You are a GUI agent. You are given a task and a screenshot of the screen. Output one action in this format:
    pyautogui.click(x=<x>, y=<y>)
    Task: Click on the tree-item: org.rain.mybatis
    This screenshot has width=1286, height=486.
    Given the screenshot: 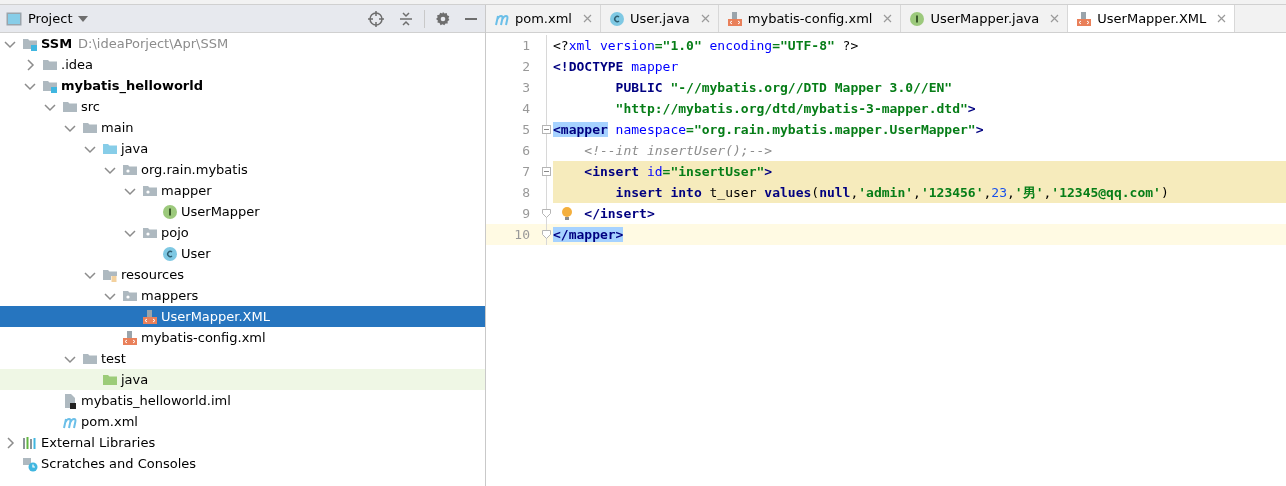 What is the action you would take?
    pyautogui.click(x=242, y=169)
    